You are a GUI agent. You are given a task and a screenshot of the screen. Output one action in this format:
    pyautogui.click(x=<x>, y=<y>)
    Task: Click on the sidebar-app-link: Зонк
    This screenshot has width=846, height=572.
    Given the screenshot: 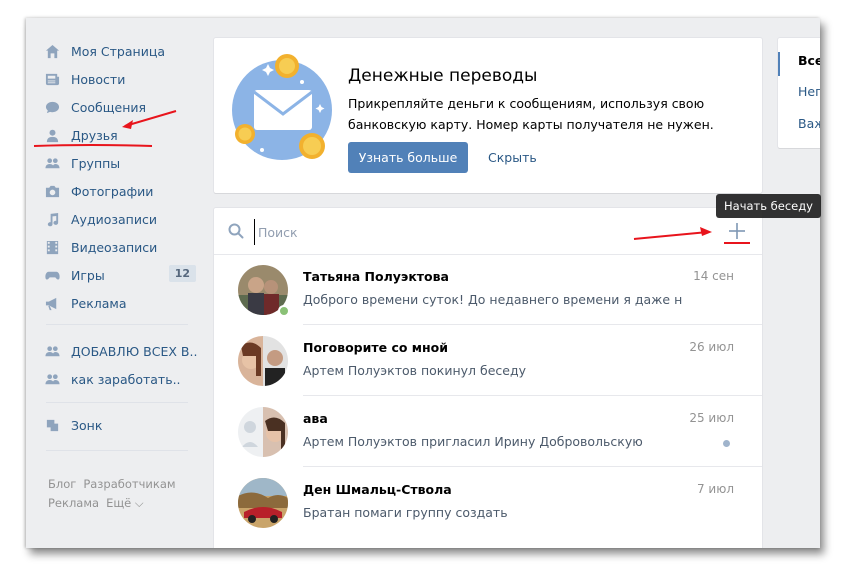 What is the action you would take?
    pyautogui.click(x=124, y=425)
    